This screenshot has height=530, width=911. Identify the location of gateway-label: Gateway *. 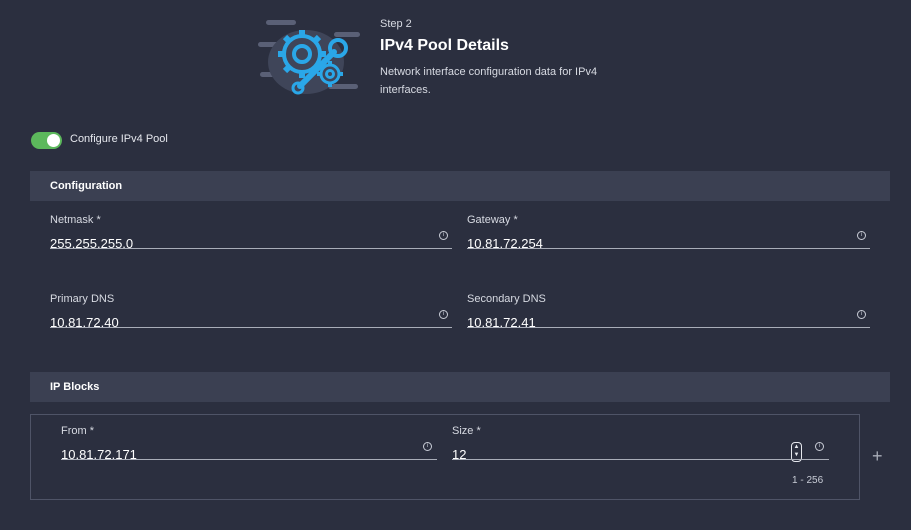
(492, 220).